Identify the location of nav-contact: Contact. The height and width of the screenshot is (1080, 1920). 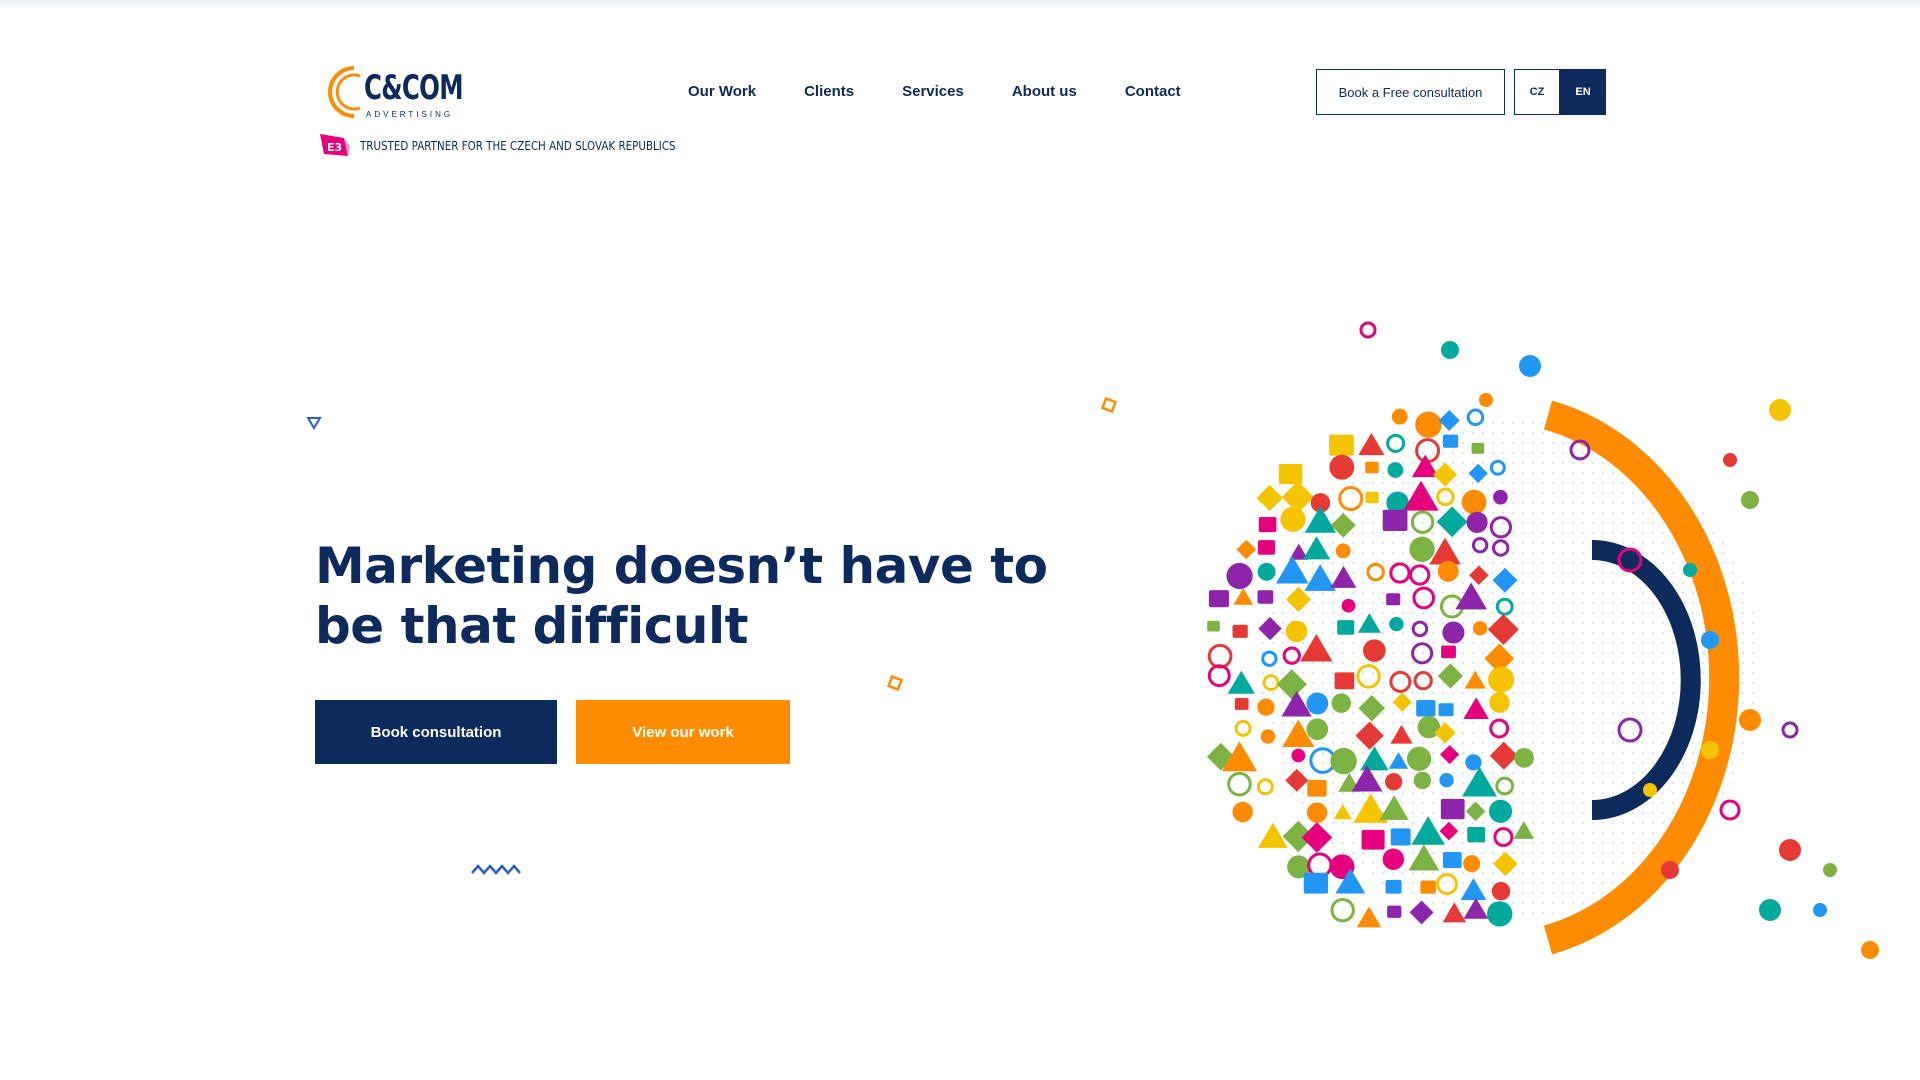
(1153, 91).